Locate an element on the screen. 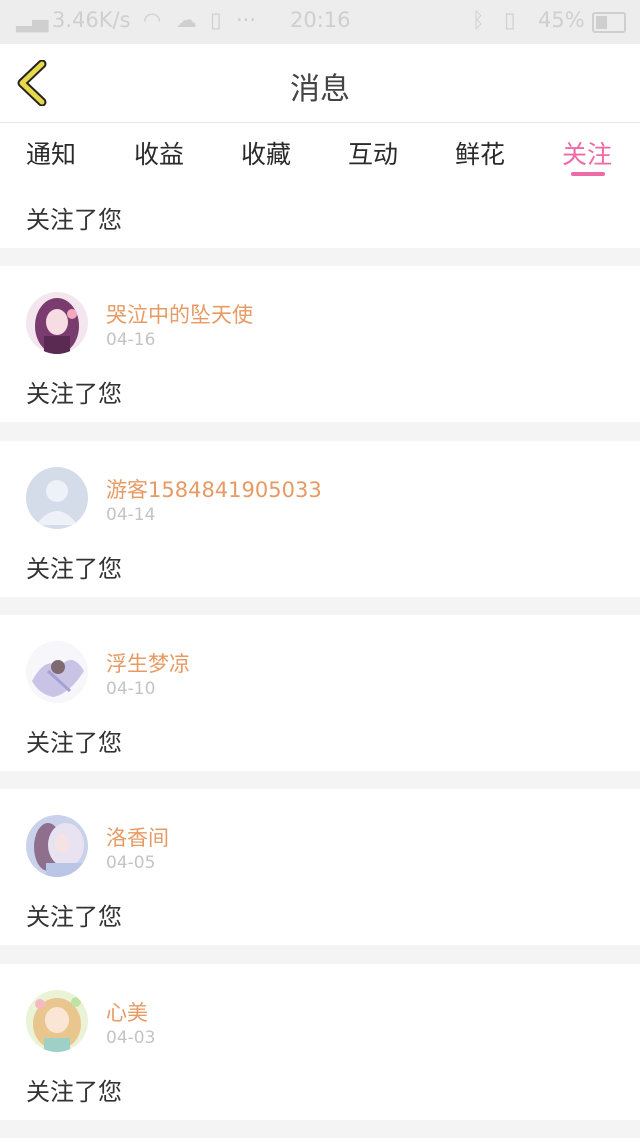 The height and width of the screenshot is (1138, 640). tab-bar: 通知 收益 收藏 互动 鲜花 关注 is located at coordinates (320, 153).